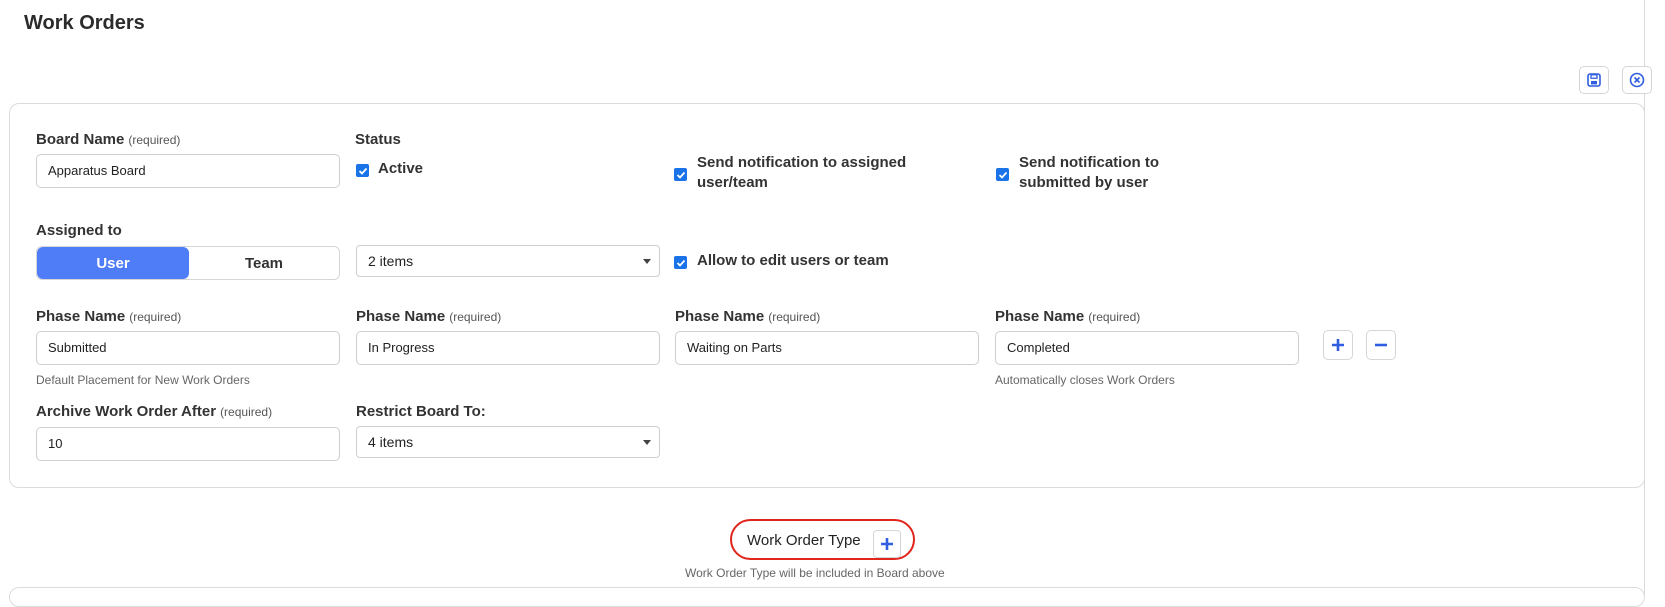 This screenshot has height=607, width=1665. I want to click on allow-edit-label: Allow to edit users or team, so click(793, 260).